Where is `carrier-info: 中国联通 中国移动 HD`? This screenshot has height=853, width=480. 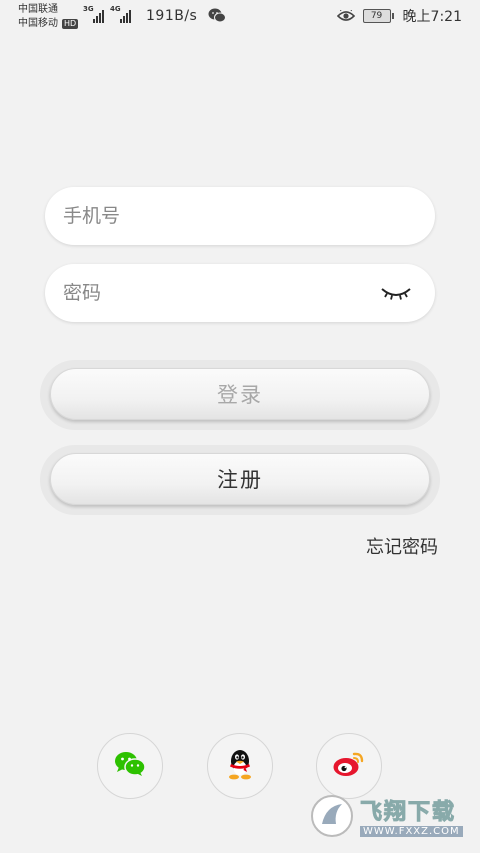
carrier-info: 中国联通 中国移动 HD is located at coordinates (48, 17).